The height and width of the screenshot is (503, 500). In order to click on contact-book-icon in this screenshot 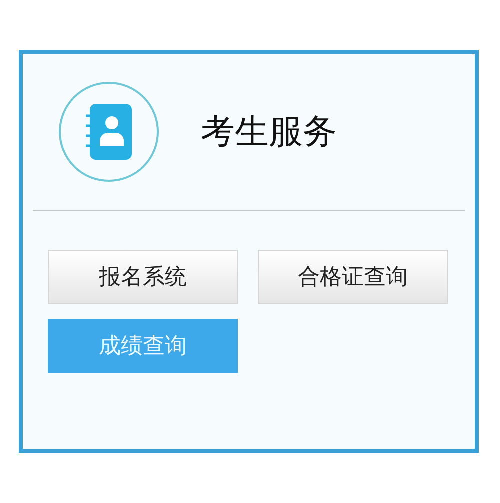, I will do `click(109, 132)`.